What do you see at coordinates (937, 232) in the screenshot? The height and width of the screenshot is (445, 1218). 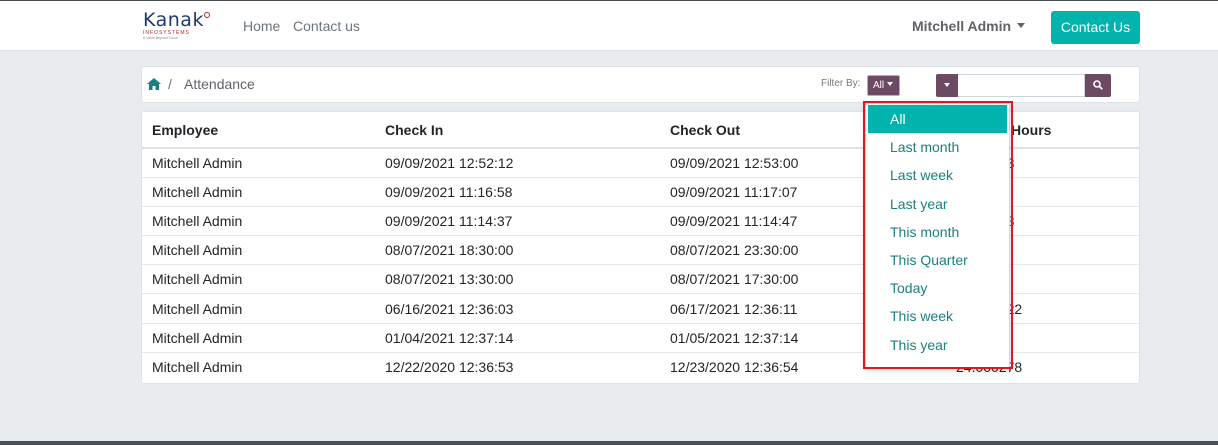 I see `filter-option-this-month: This month` at bounding box center [937, 232].